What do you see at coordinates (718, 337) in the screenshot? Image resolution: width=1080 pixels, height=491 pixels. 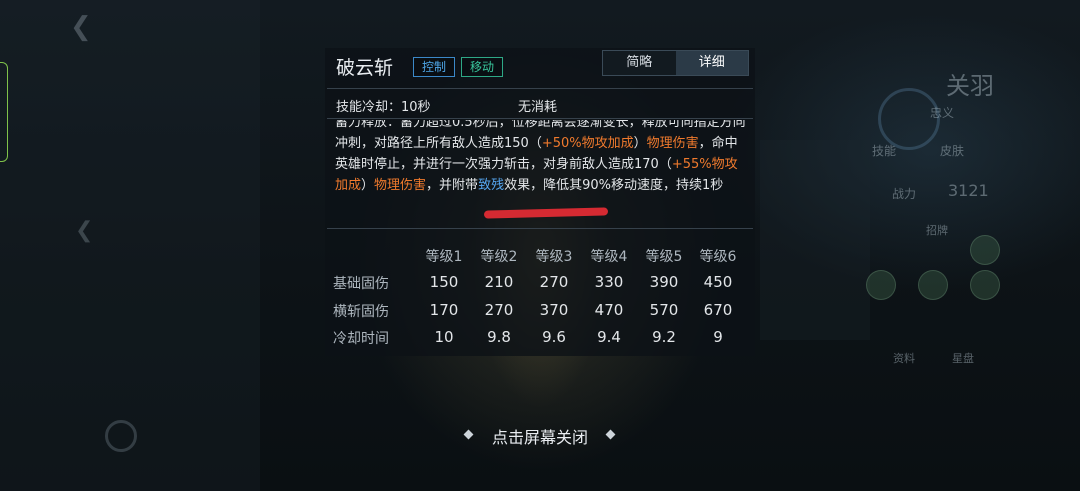 I see `table-cell: 9` at bounding box center [718, 337].